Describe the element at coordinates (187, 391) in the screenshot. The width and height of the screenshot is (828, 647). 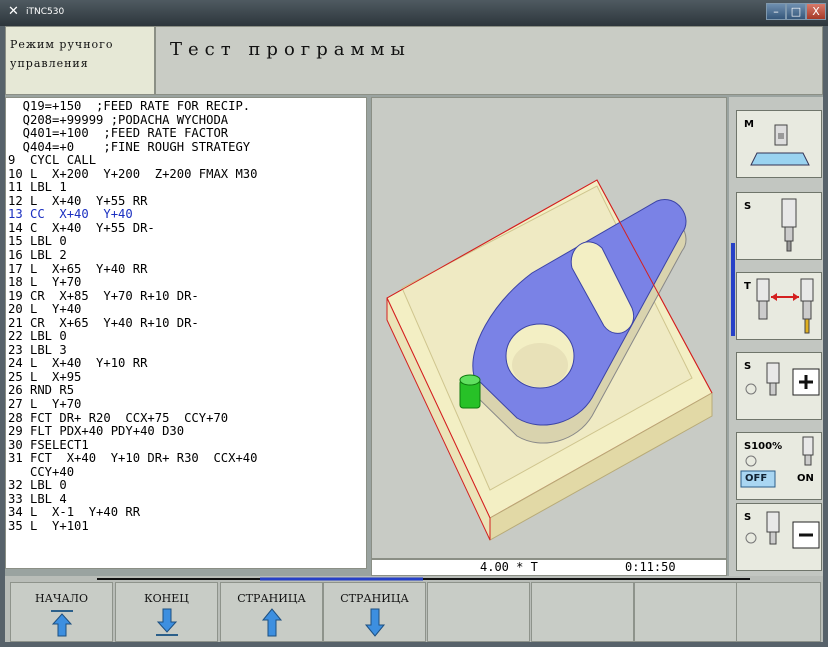
I see `program-line: 26 RND R5` at that location.